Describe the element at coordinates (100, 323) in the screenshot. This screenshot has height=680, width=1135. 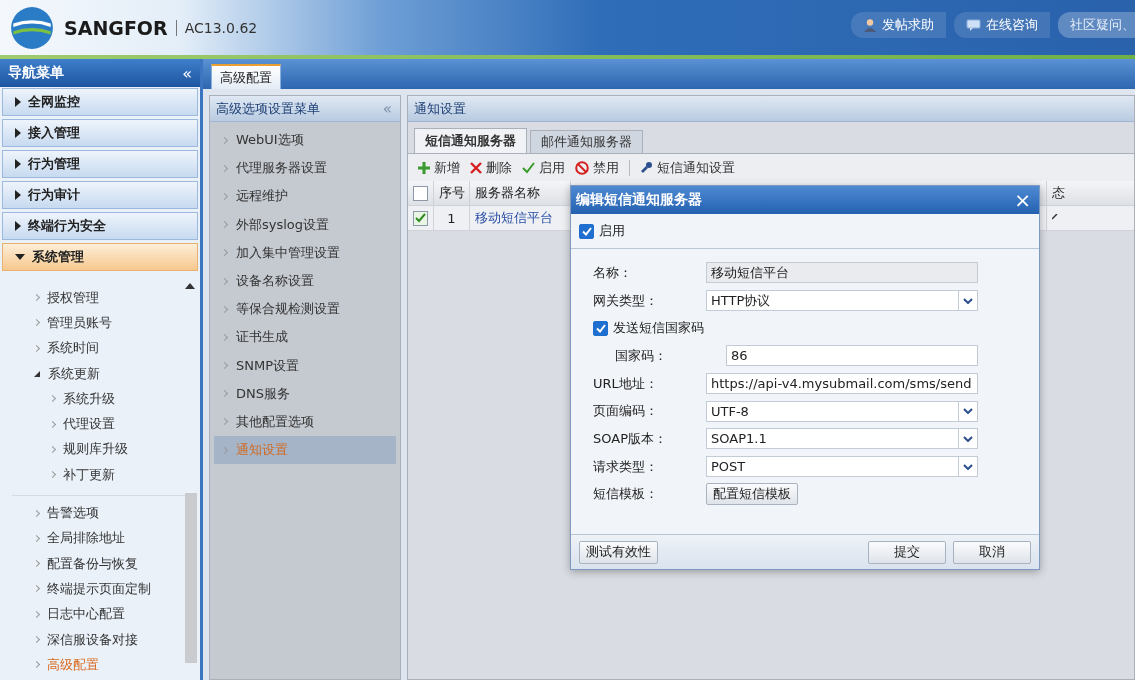
I see `tree-item: 管理员账号` at that location.